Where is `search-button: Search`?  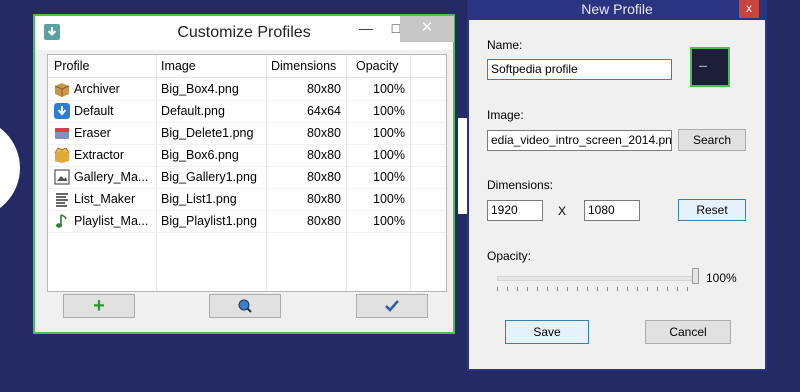
search-button: Search is located at coordinates (712, 140).